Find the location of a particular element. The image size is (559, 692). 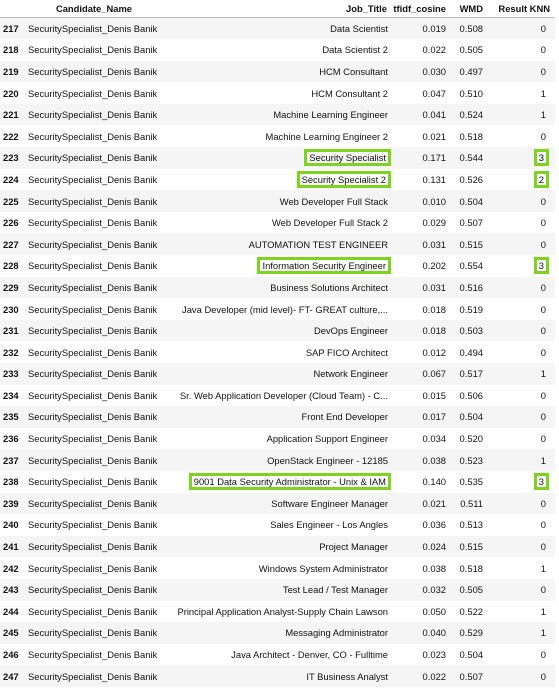

highlighted-job-title: Security Specialist 2 is located at coordinates (344, 179).